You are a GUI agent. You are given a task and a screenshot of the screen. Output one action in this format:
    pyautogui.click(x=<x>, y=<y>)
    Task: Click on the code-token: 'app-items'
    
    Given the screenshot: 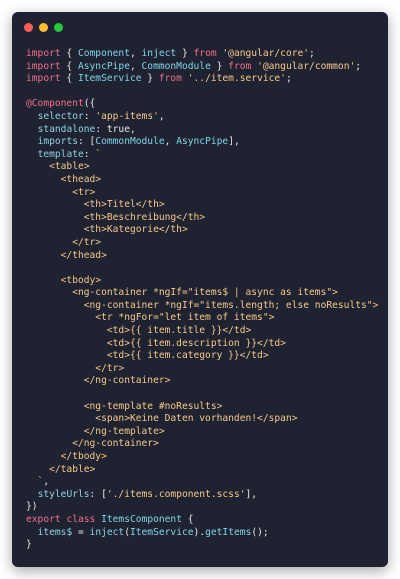 What is the action you would take?
    pyautogui.click(x=127, y=116)
    